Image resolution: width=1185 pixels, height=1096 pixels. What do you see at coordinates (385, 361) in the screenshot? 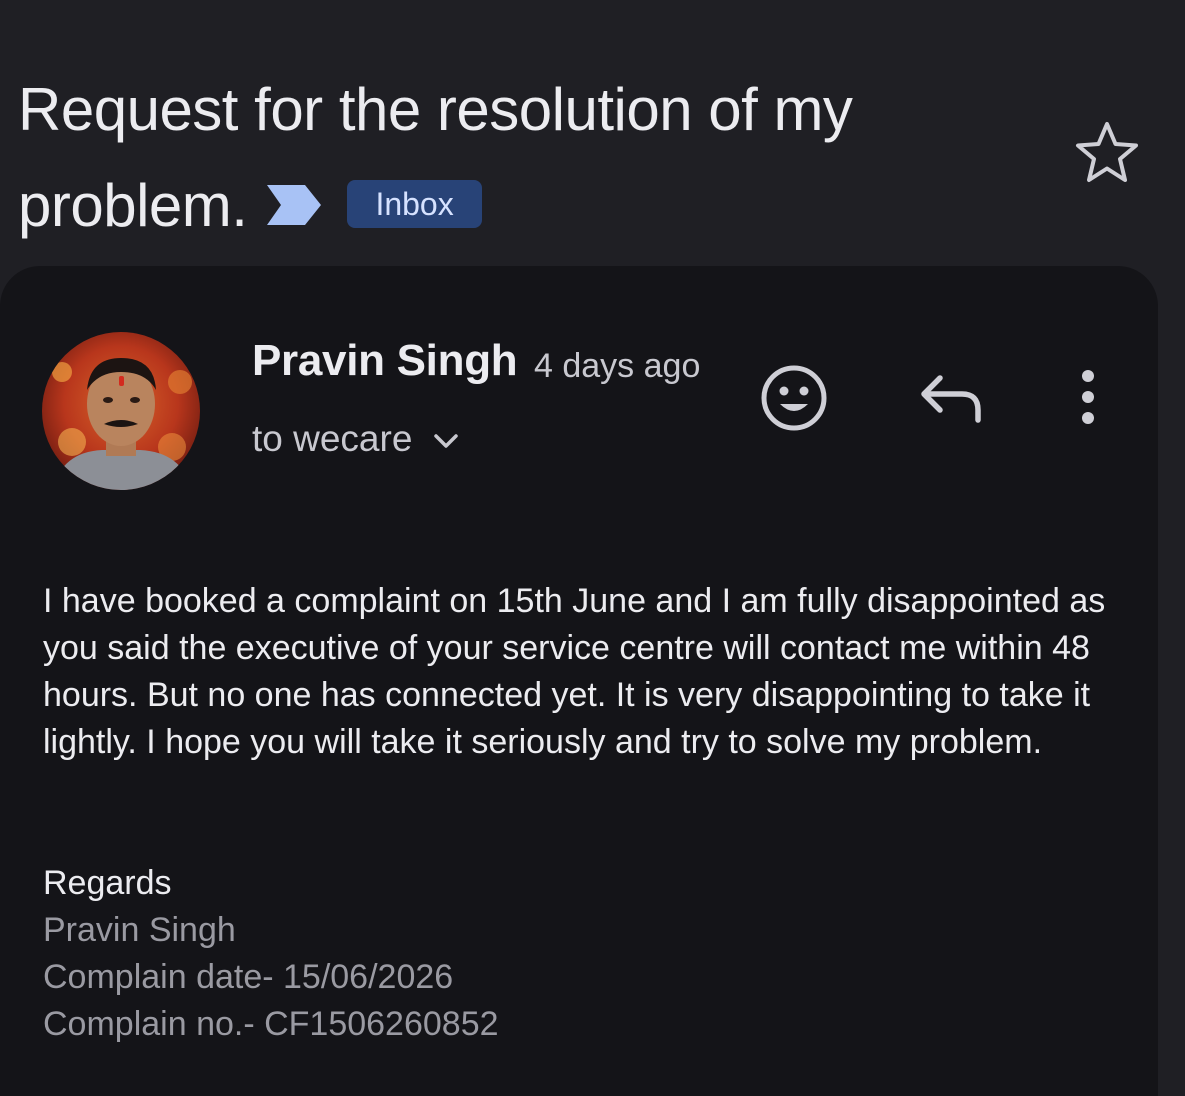
I see `sender-name: Pravin Singh` at bounding box center [385, 361].